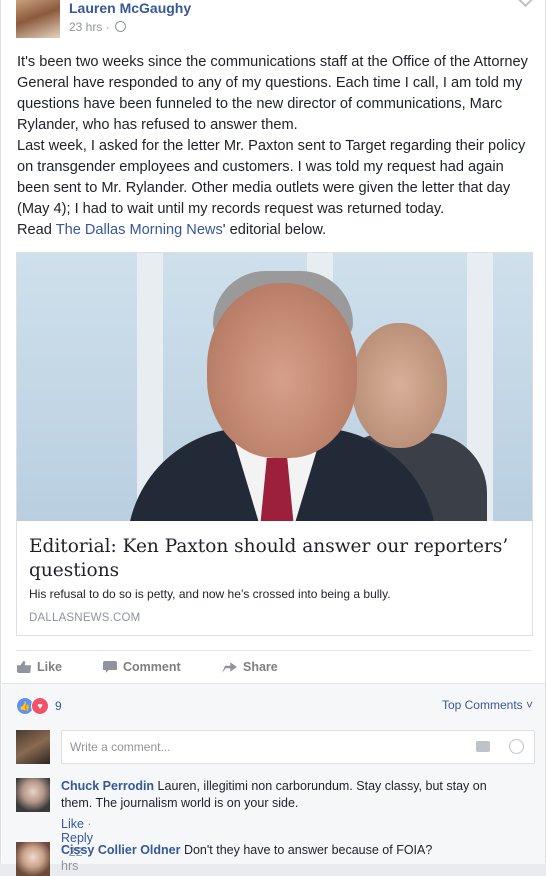  What do you see at coordinates (110, 667) in the screenshot?
I see `speech-bubble-icon` at bounding box center [110, 667].